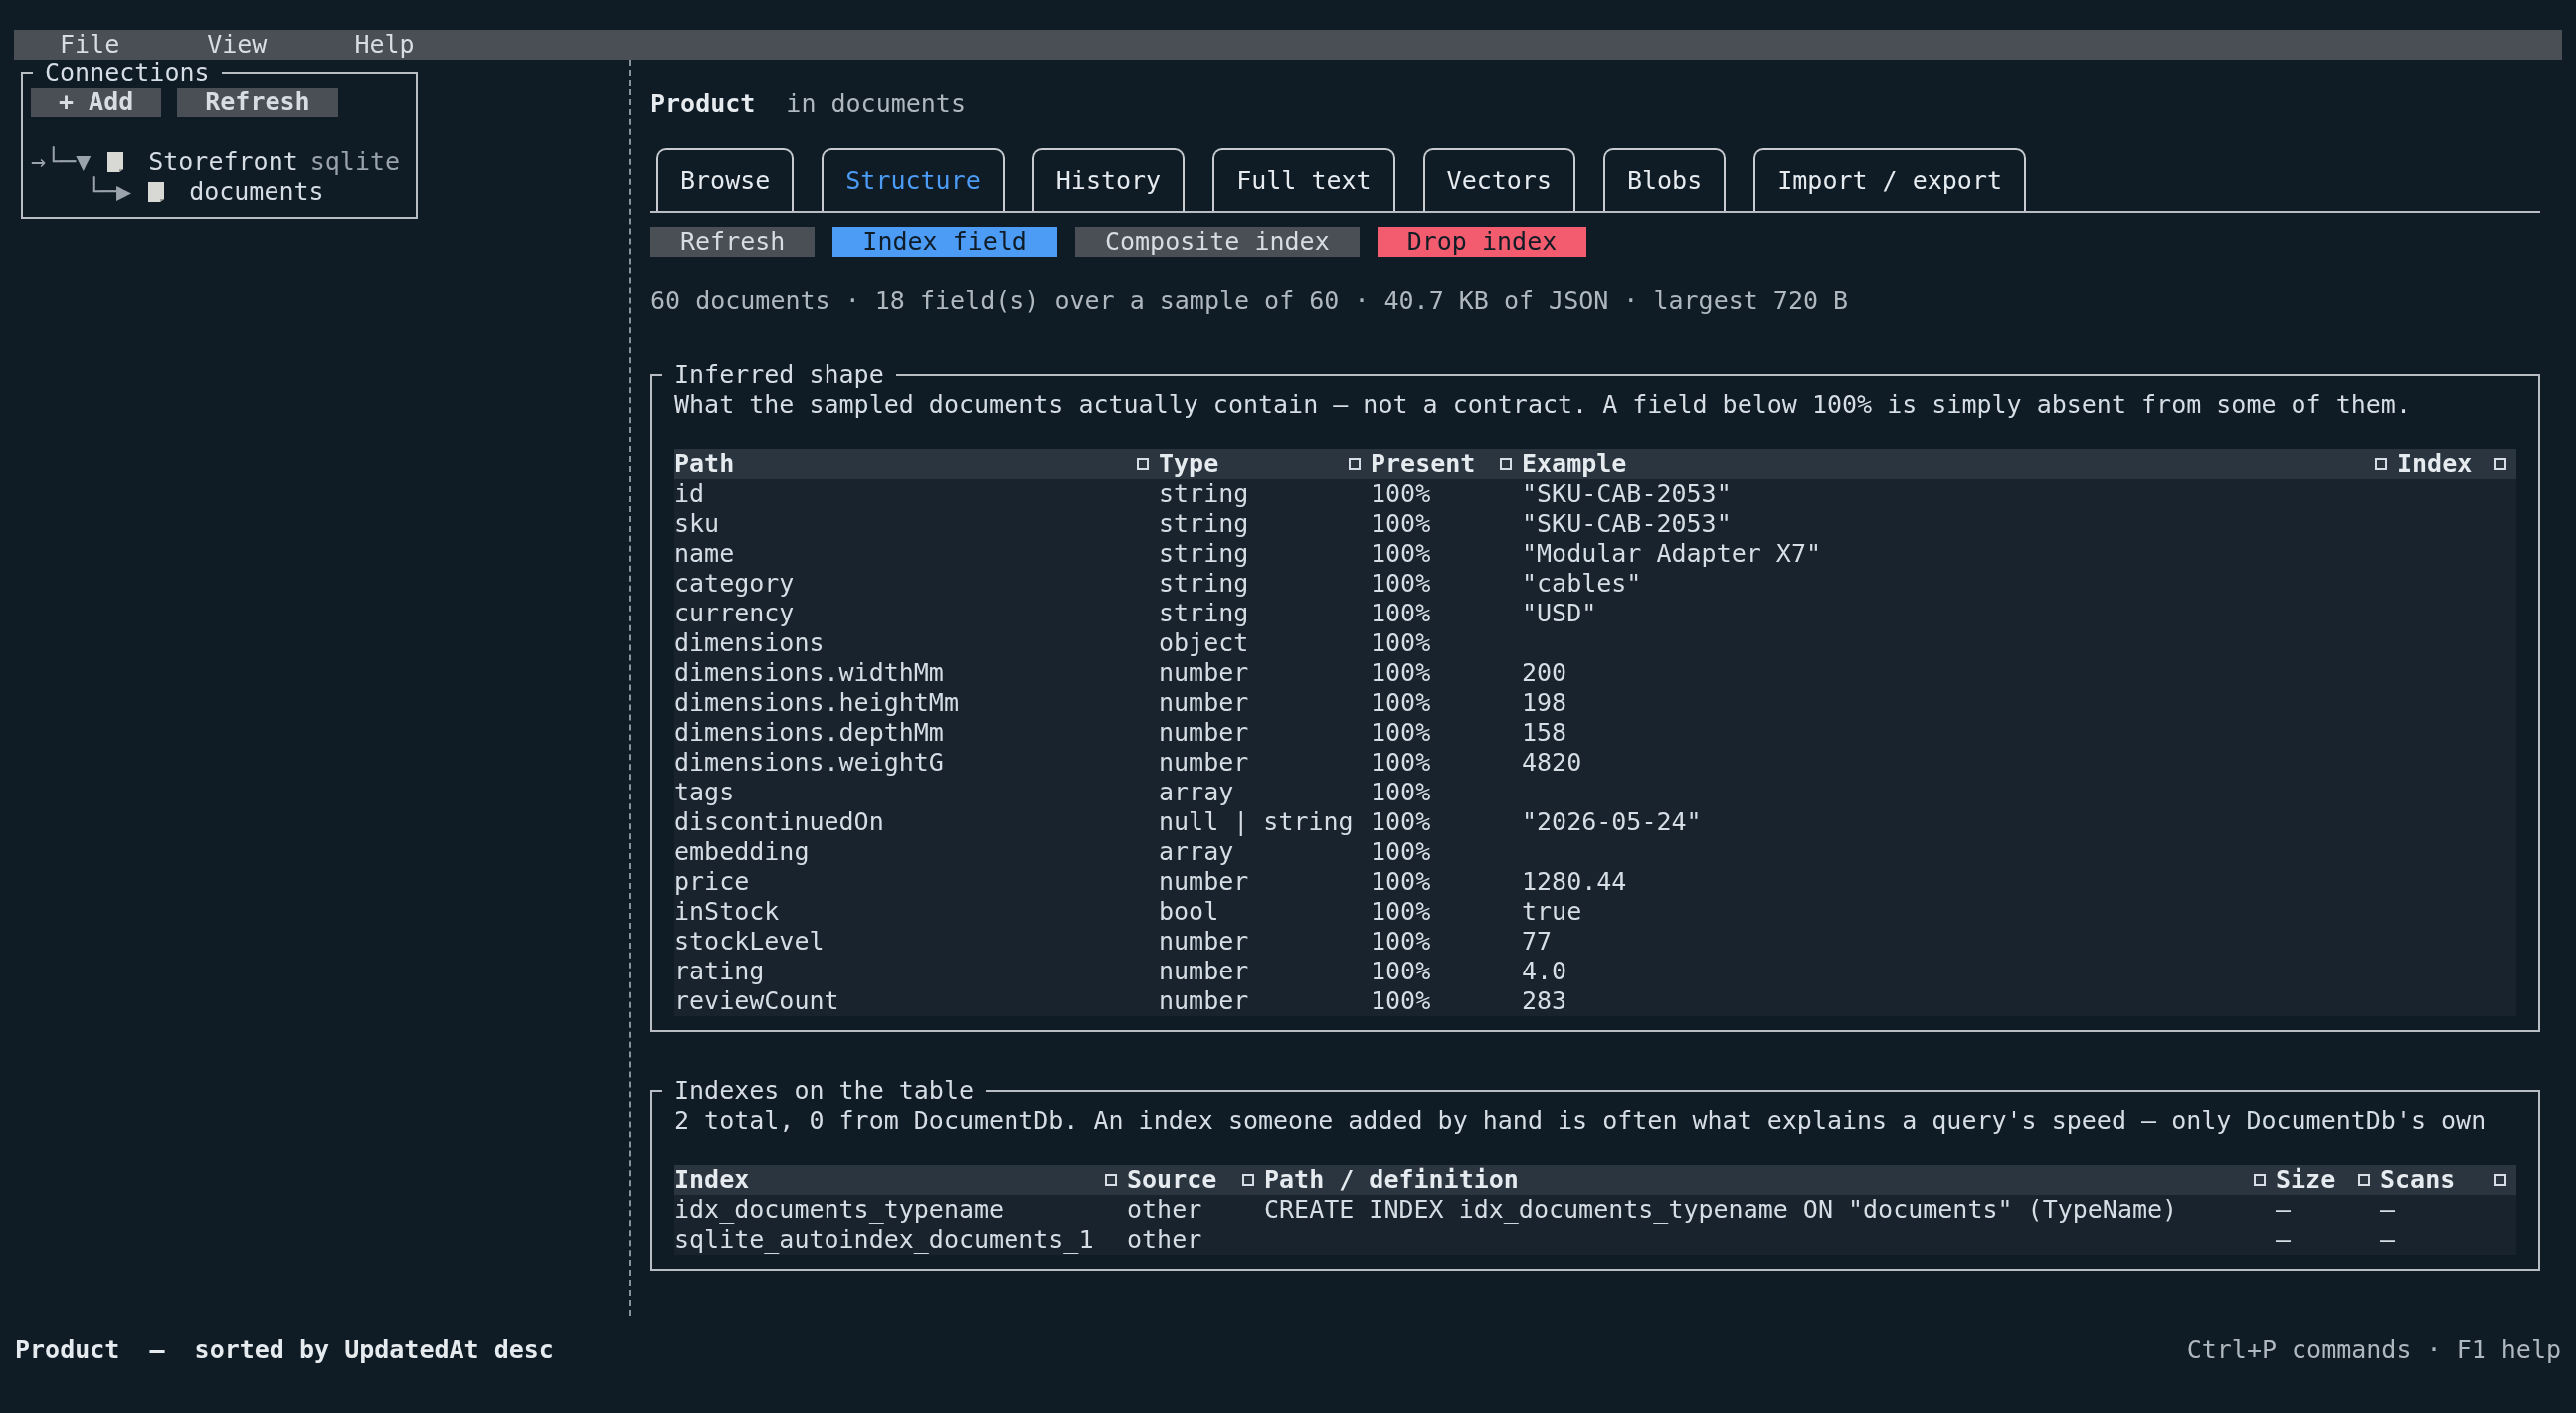 This screenshot has height=1413, width=2576. What do you see at coordinates (779, 821) in the screenshot?
I see `table-cell: discontinuedOn` at bounding box center [779, 821].